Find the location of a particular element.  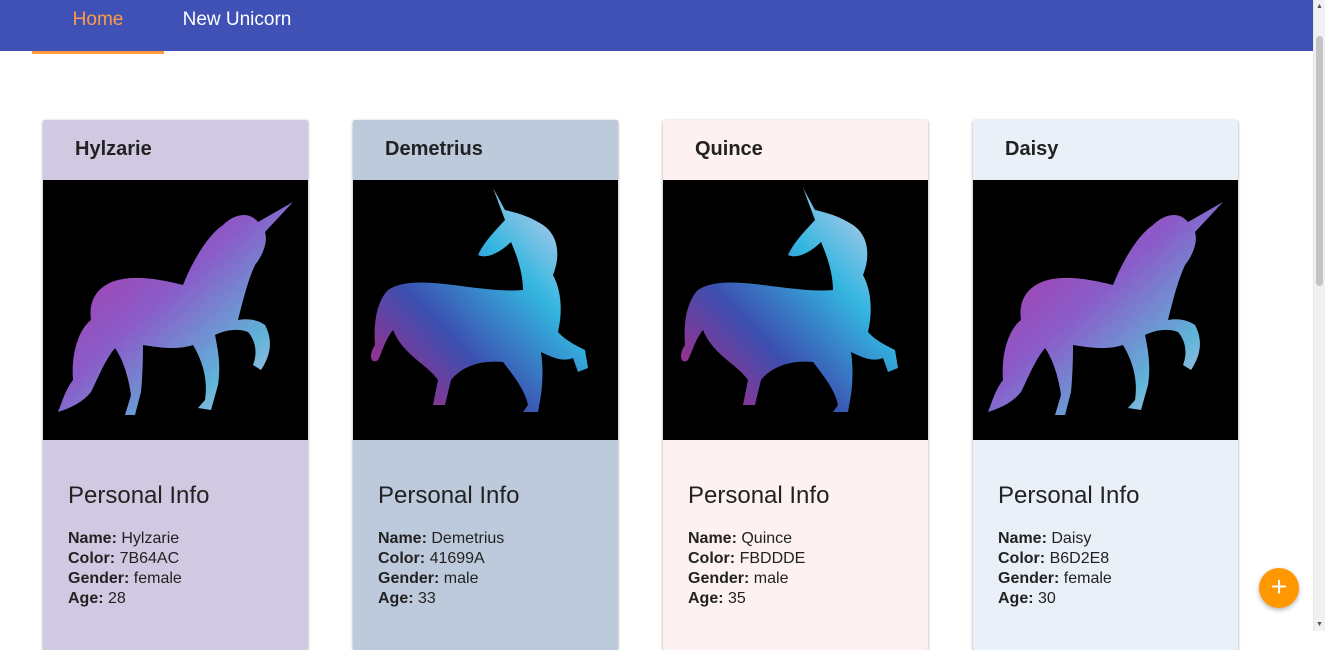

color-row: Color: 7B64AC is located at coordinates (124, 558).